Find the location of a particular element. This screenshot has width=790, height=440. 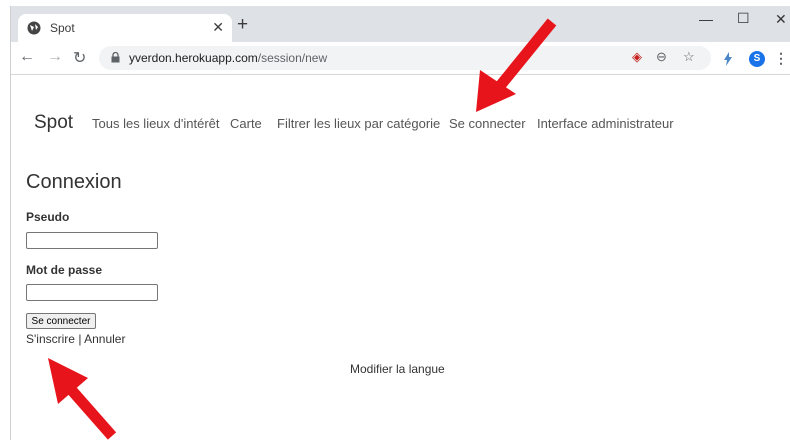

back-icon: ← is located at coordinates (27, 57).